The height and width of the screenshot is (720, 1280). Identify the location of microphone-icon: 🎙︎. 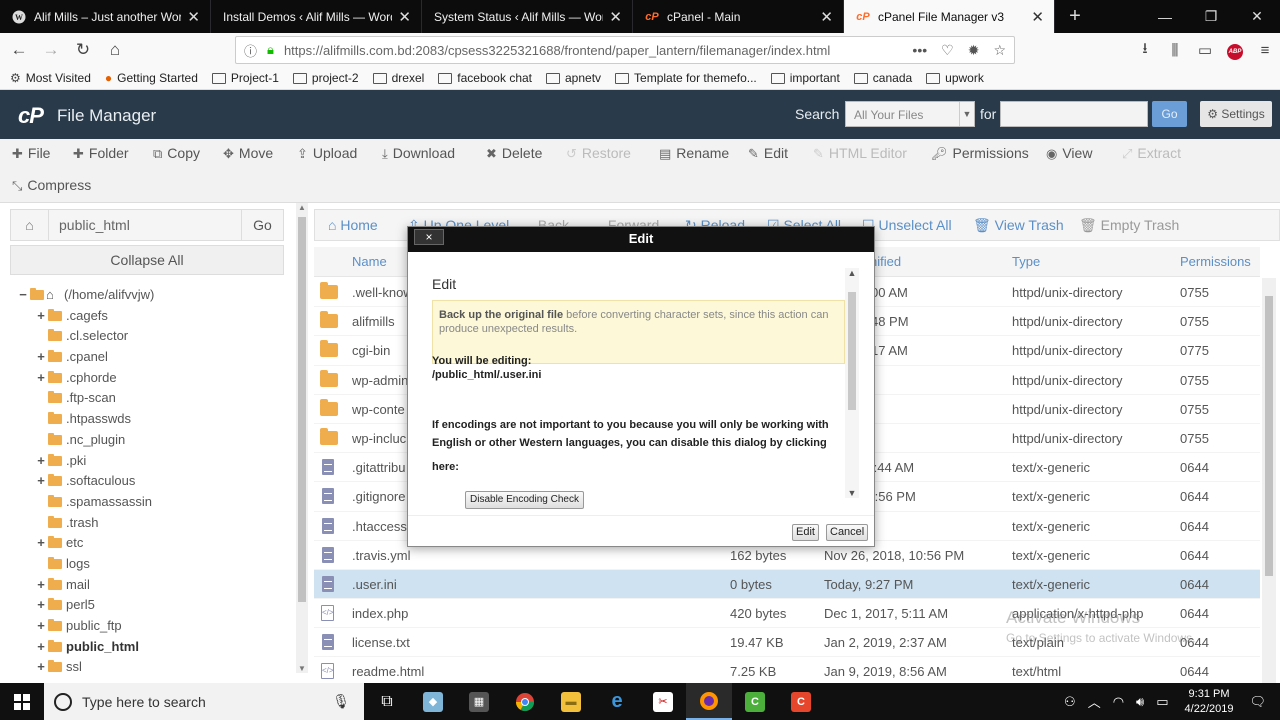
(341, 701).